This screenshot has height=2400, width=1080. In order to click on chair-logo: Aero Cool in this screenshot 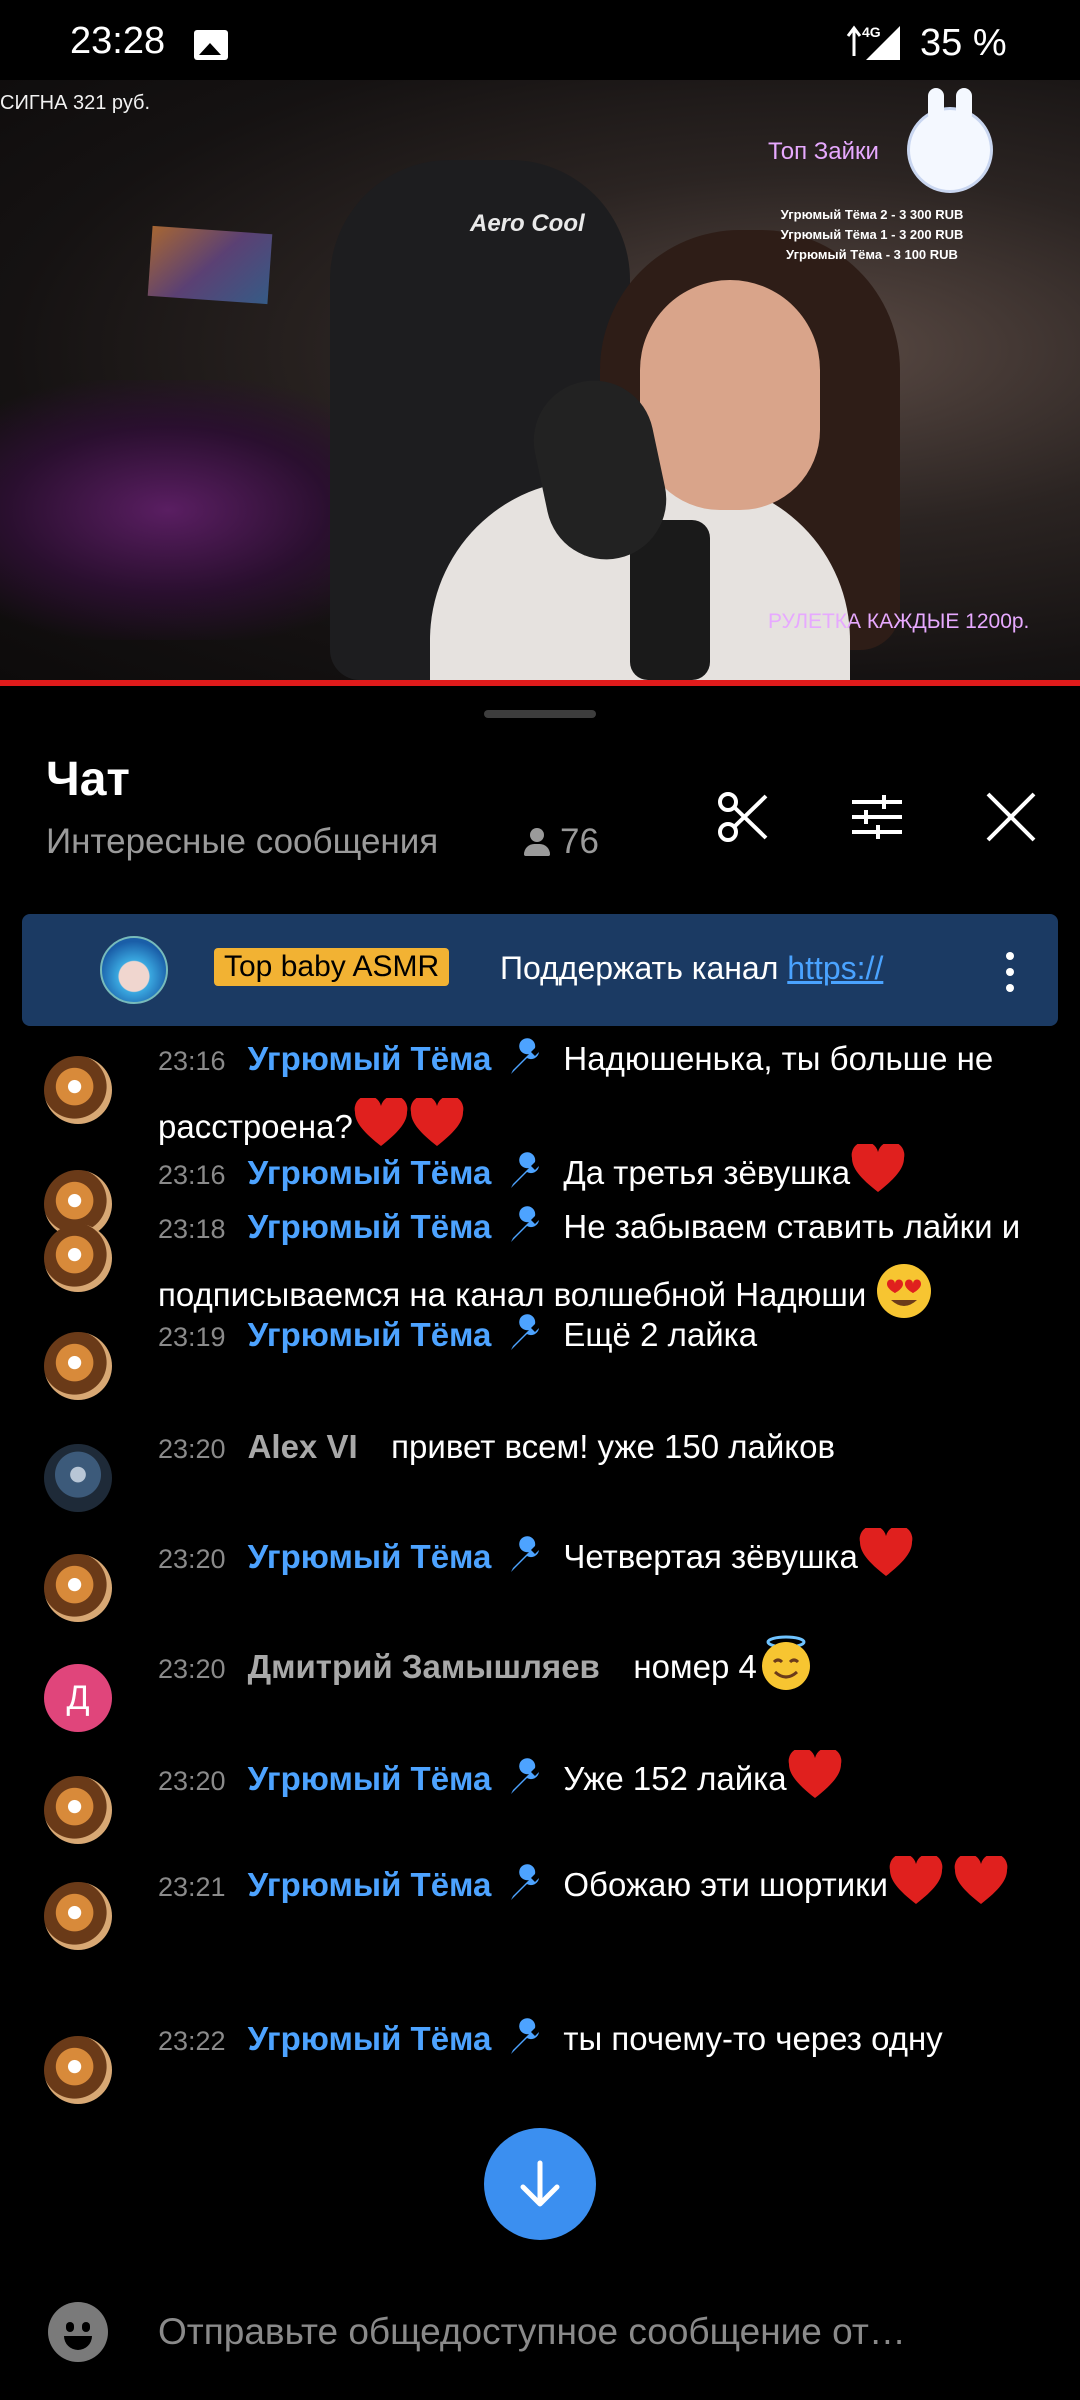, I will do `click(527, 223)`.